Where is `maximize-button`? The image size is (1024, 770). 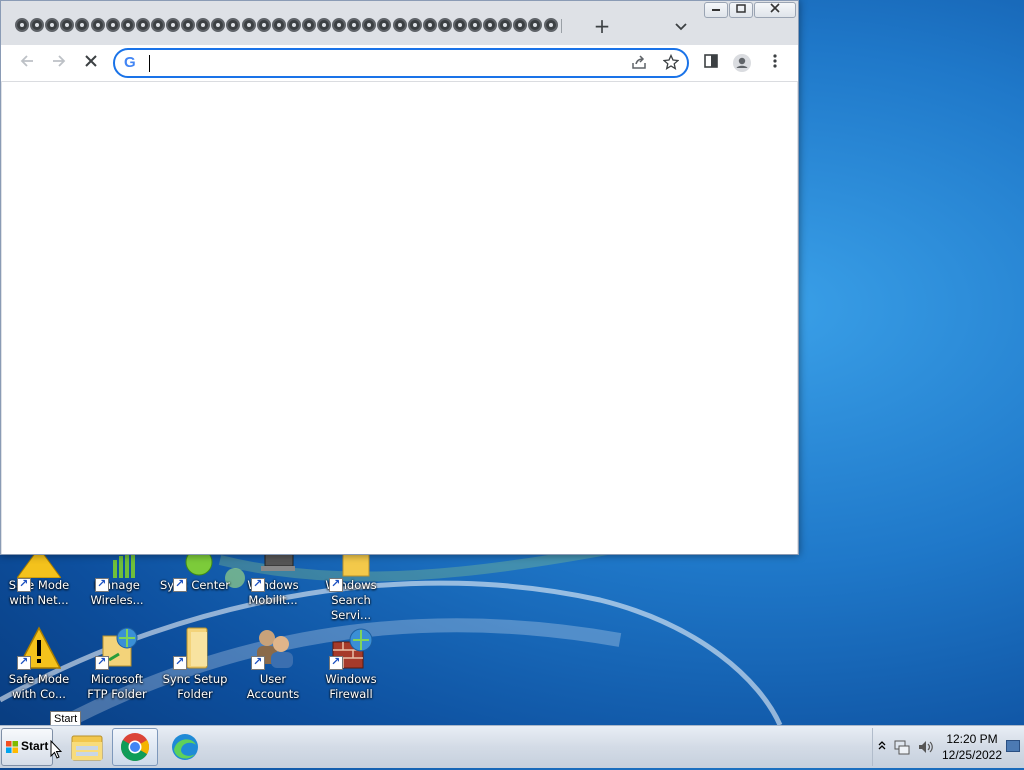 maximize-button is located at coordinates (741, 10).